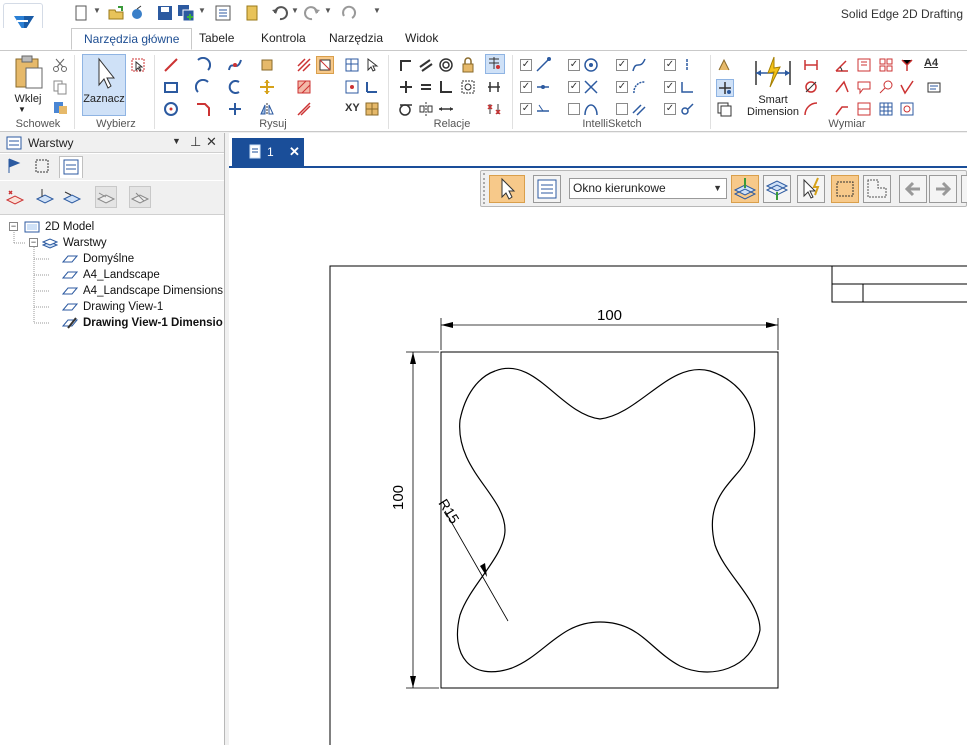  I want to click on tab-library, so click(43, 167).